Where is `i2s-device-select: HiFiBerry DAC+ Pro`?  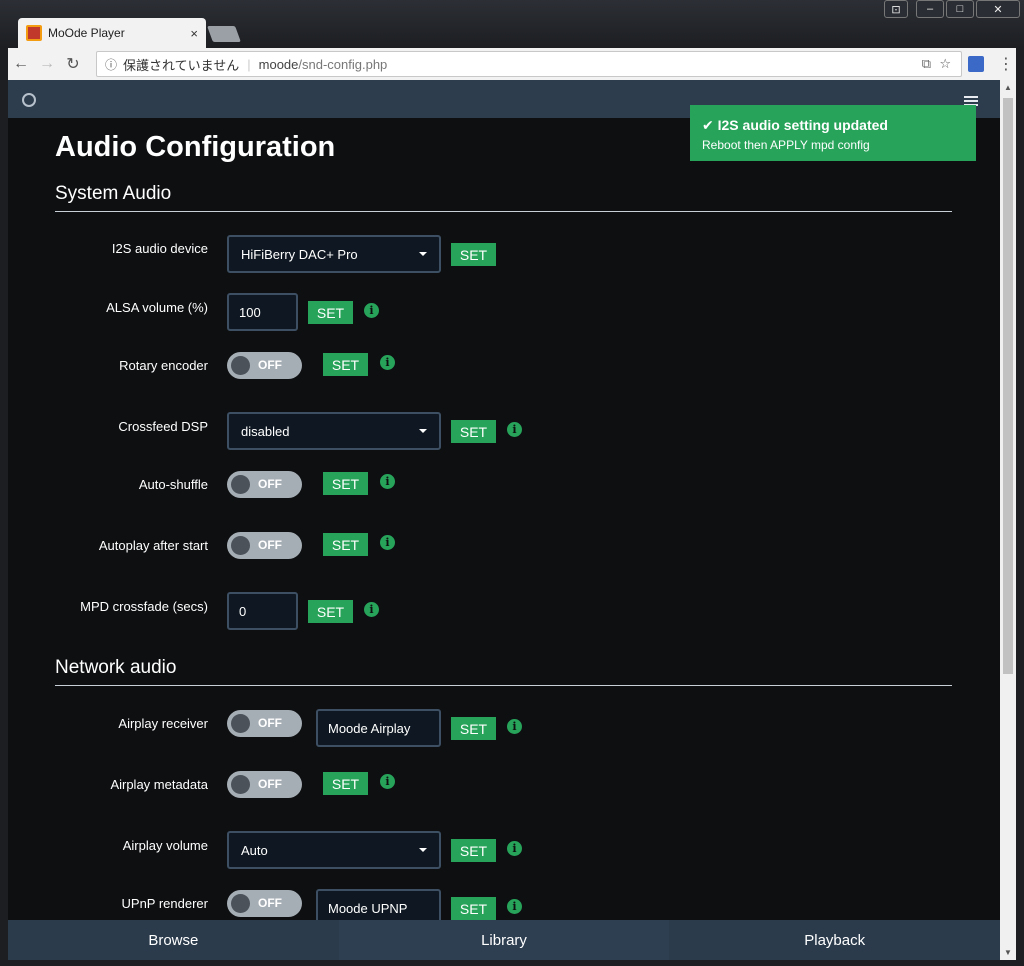
i2s-device-select: HiFiBerry DAC+ Pro is located at coordinates (334, 254).